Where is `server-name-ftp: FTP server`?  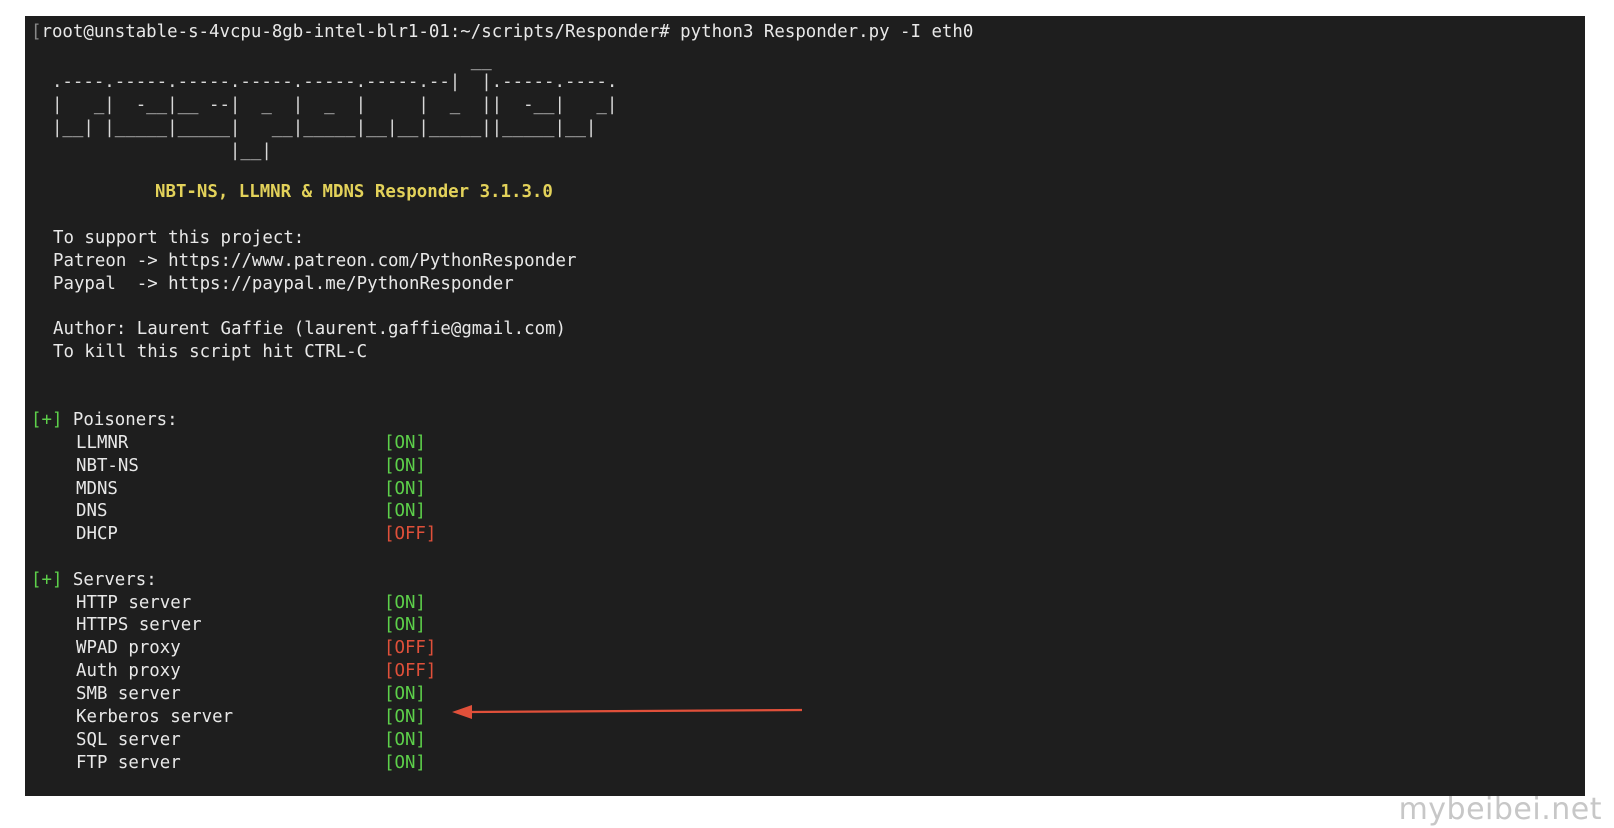
server-name-ftp: FTP server is located at coordinates (128, 763).